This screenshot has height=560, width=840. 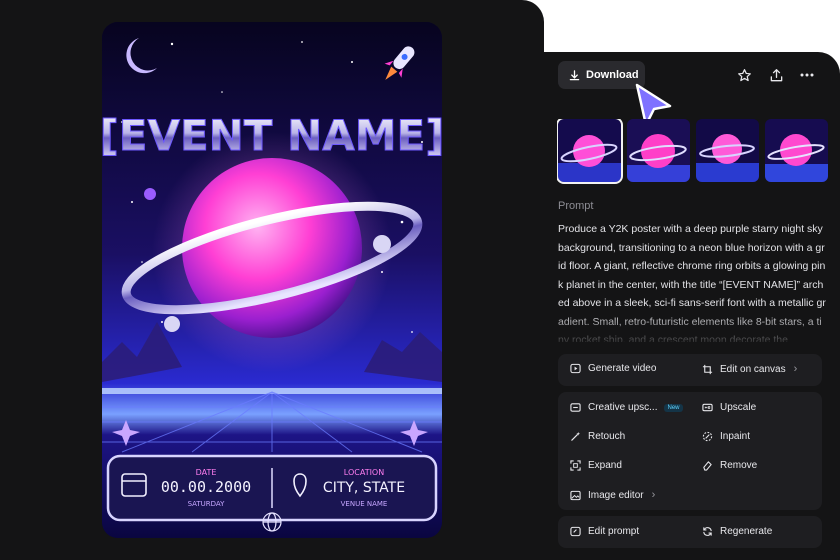 What do you see at coordinates (575, 368) in the screenshot?
I see `play-icon` at bounding box center [575, 368].